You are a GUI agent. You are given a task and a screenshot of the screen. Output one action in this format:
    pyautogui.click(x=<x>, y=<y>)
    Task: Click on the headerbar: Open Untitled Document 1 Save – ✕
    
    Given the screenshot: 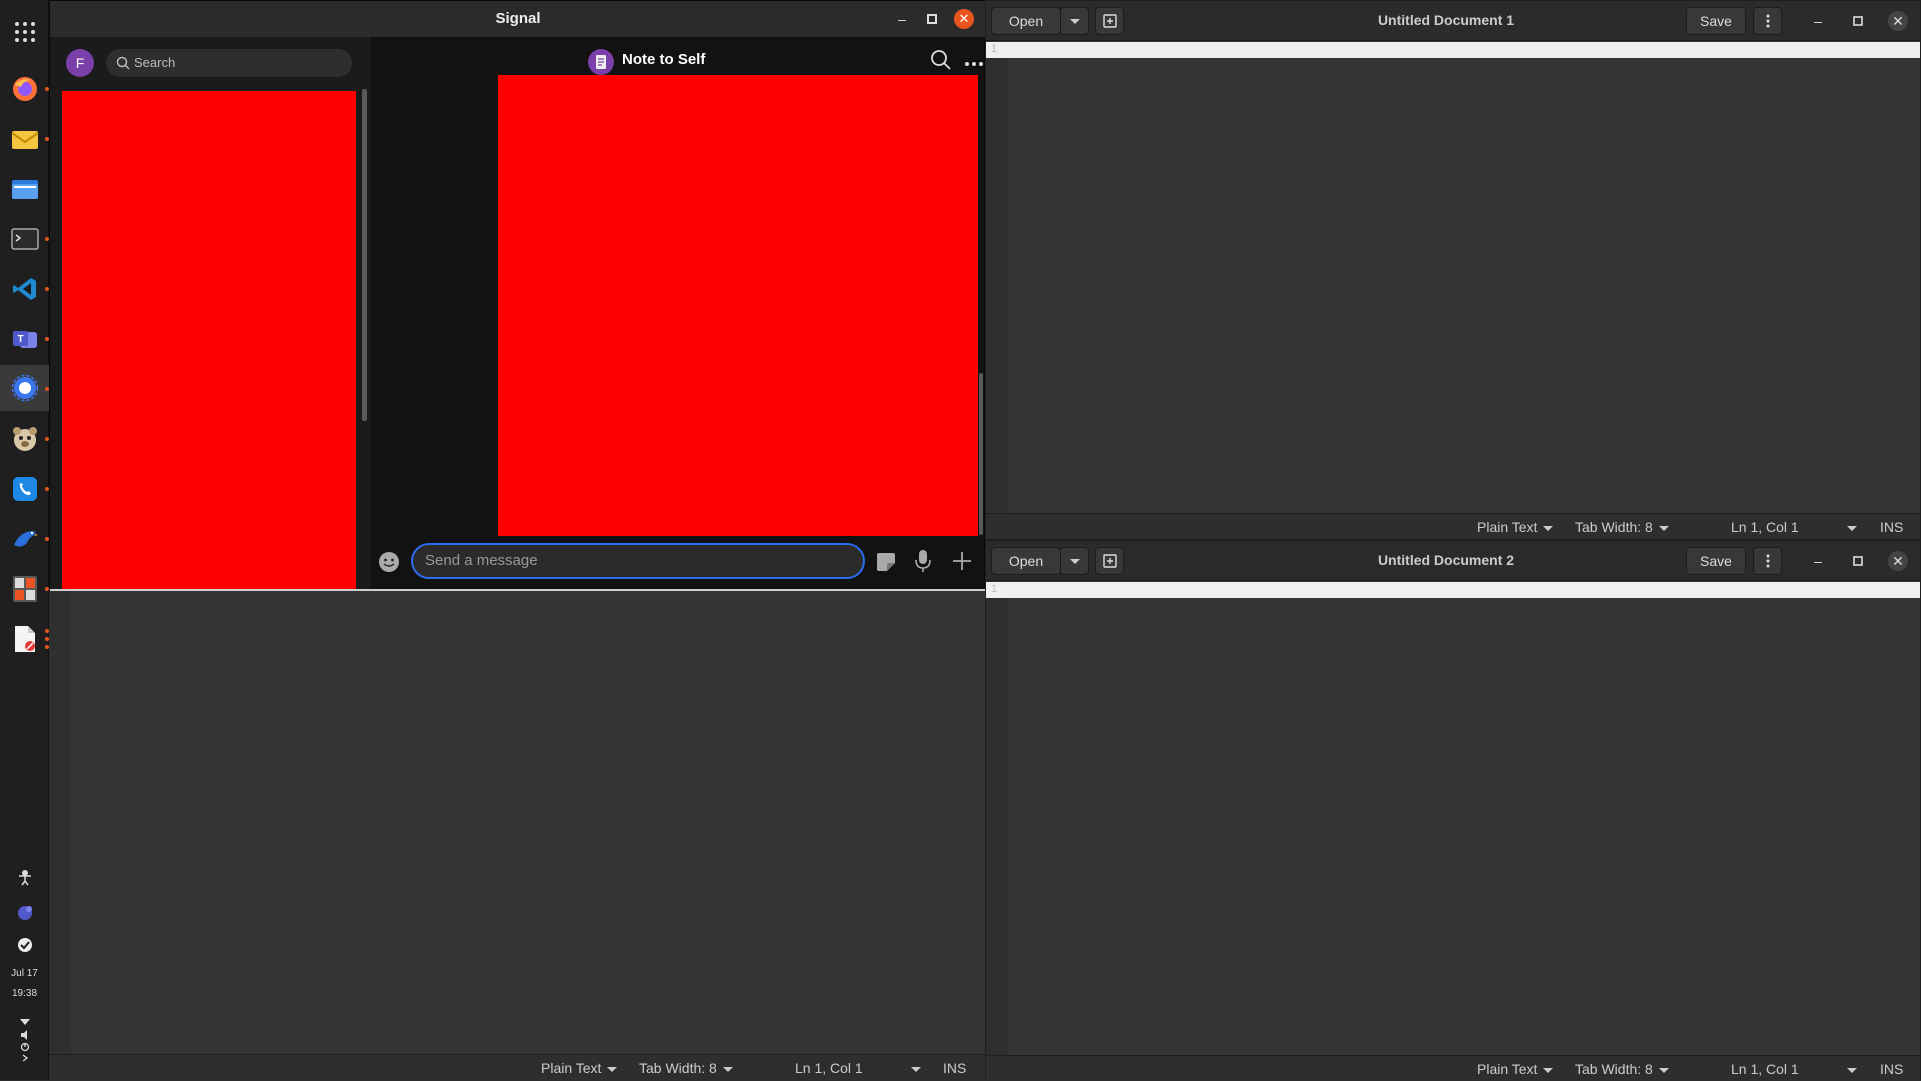 What is the action you would take?
    pyautogui.click(x=1453, y=21)
    